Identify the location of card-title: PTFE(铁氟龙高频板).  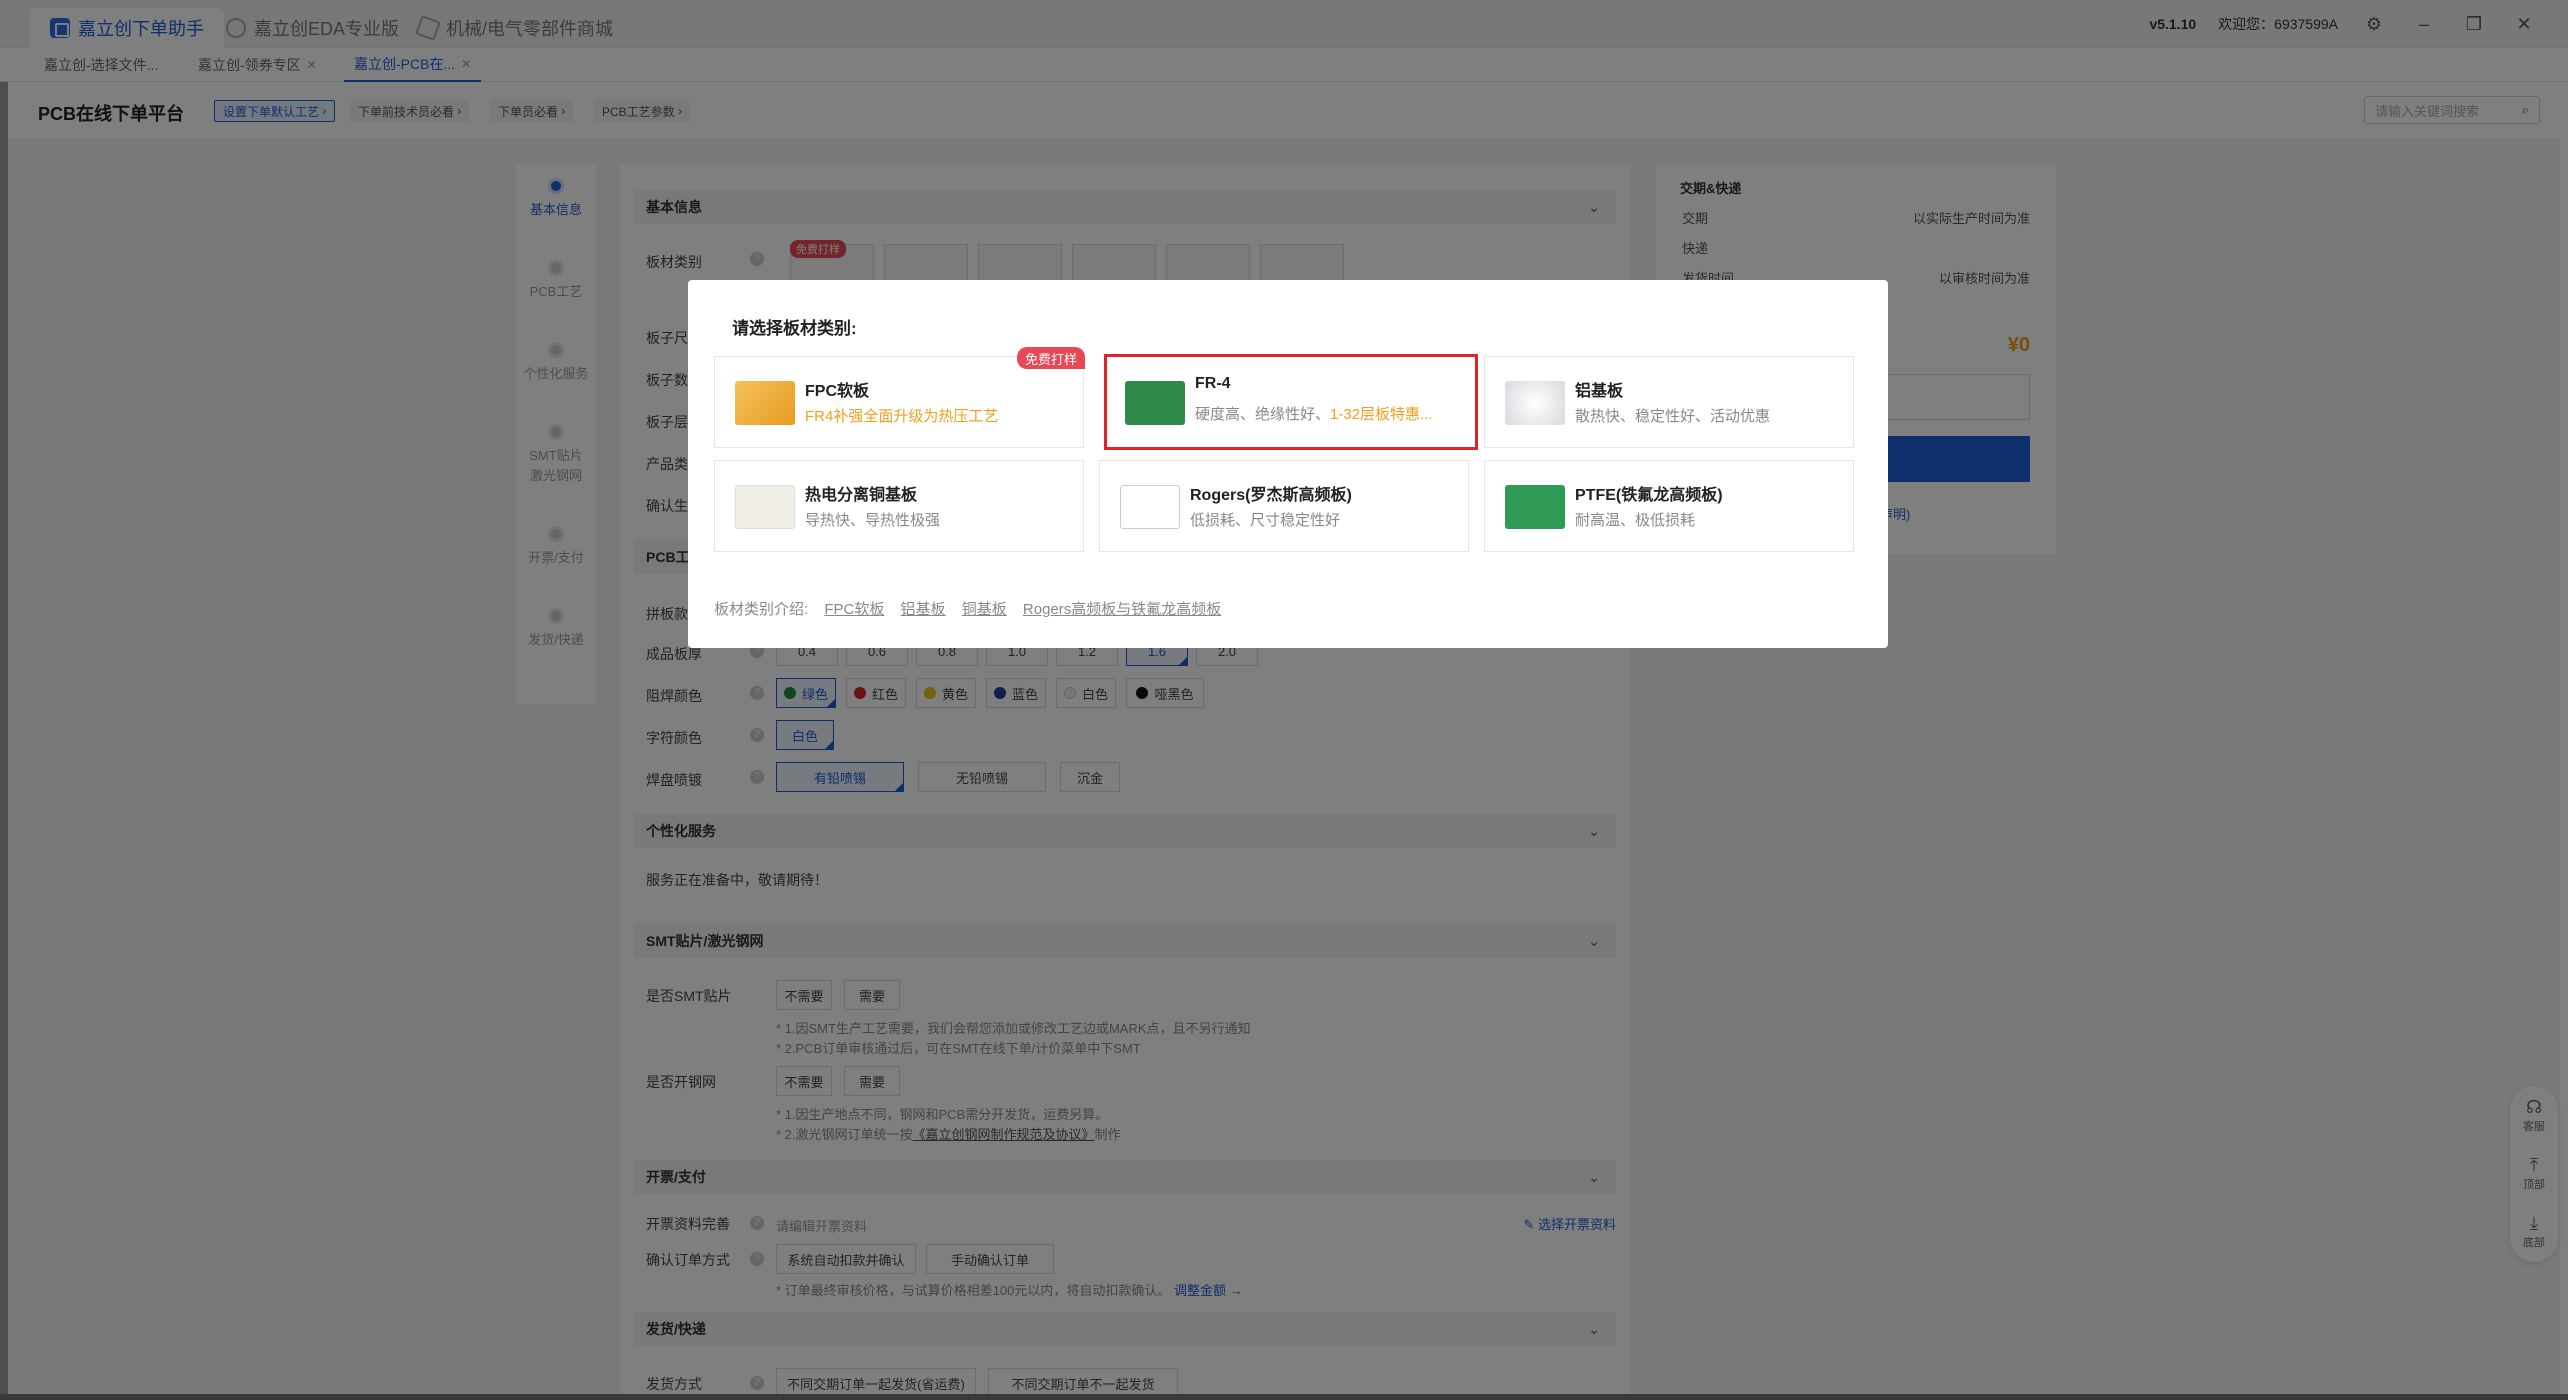
(1649, 495).